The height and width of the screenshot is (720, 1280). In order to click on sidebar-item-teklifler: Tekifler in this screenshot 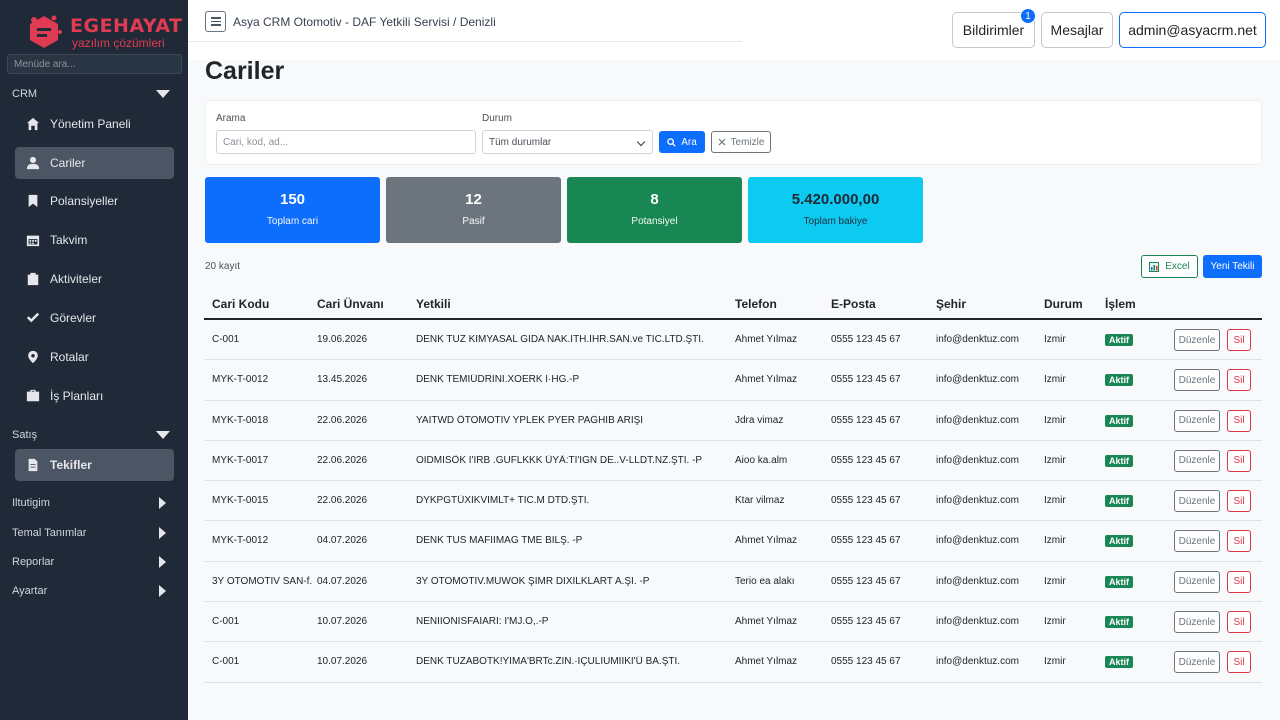, I will do `click(94, 465)`.